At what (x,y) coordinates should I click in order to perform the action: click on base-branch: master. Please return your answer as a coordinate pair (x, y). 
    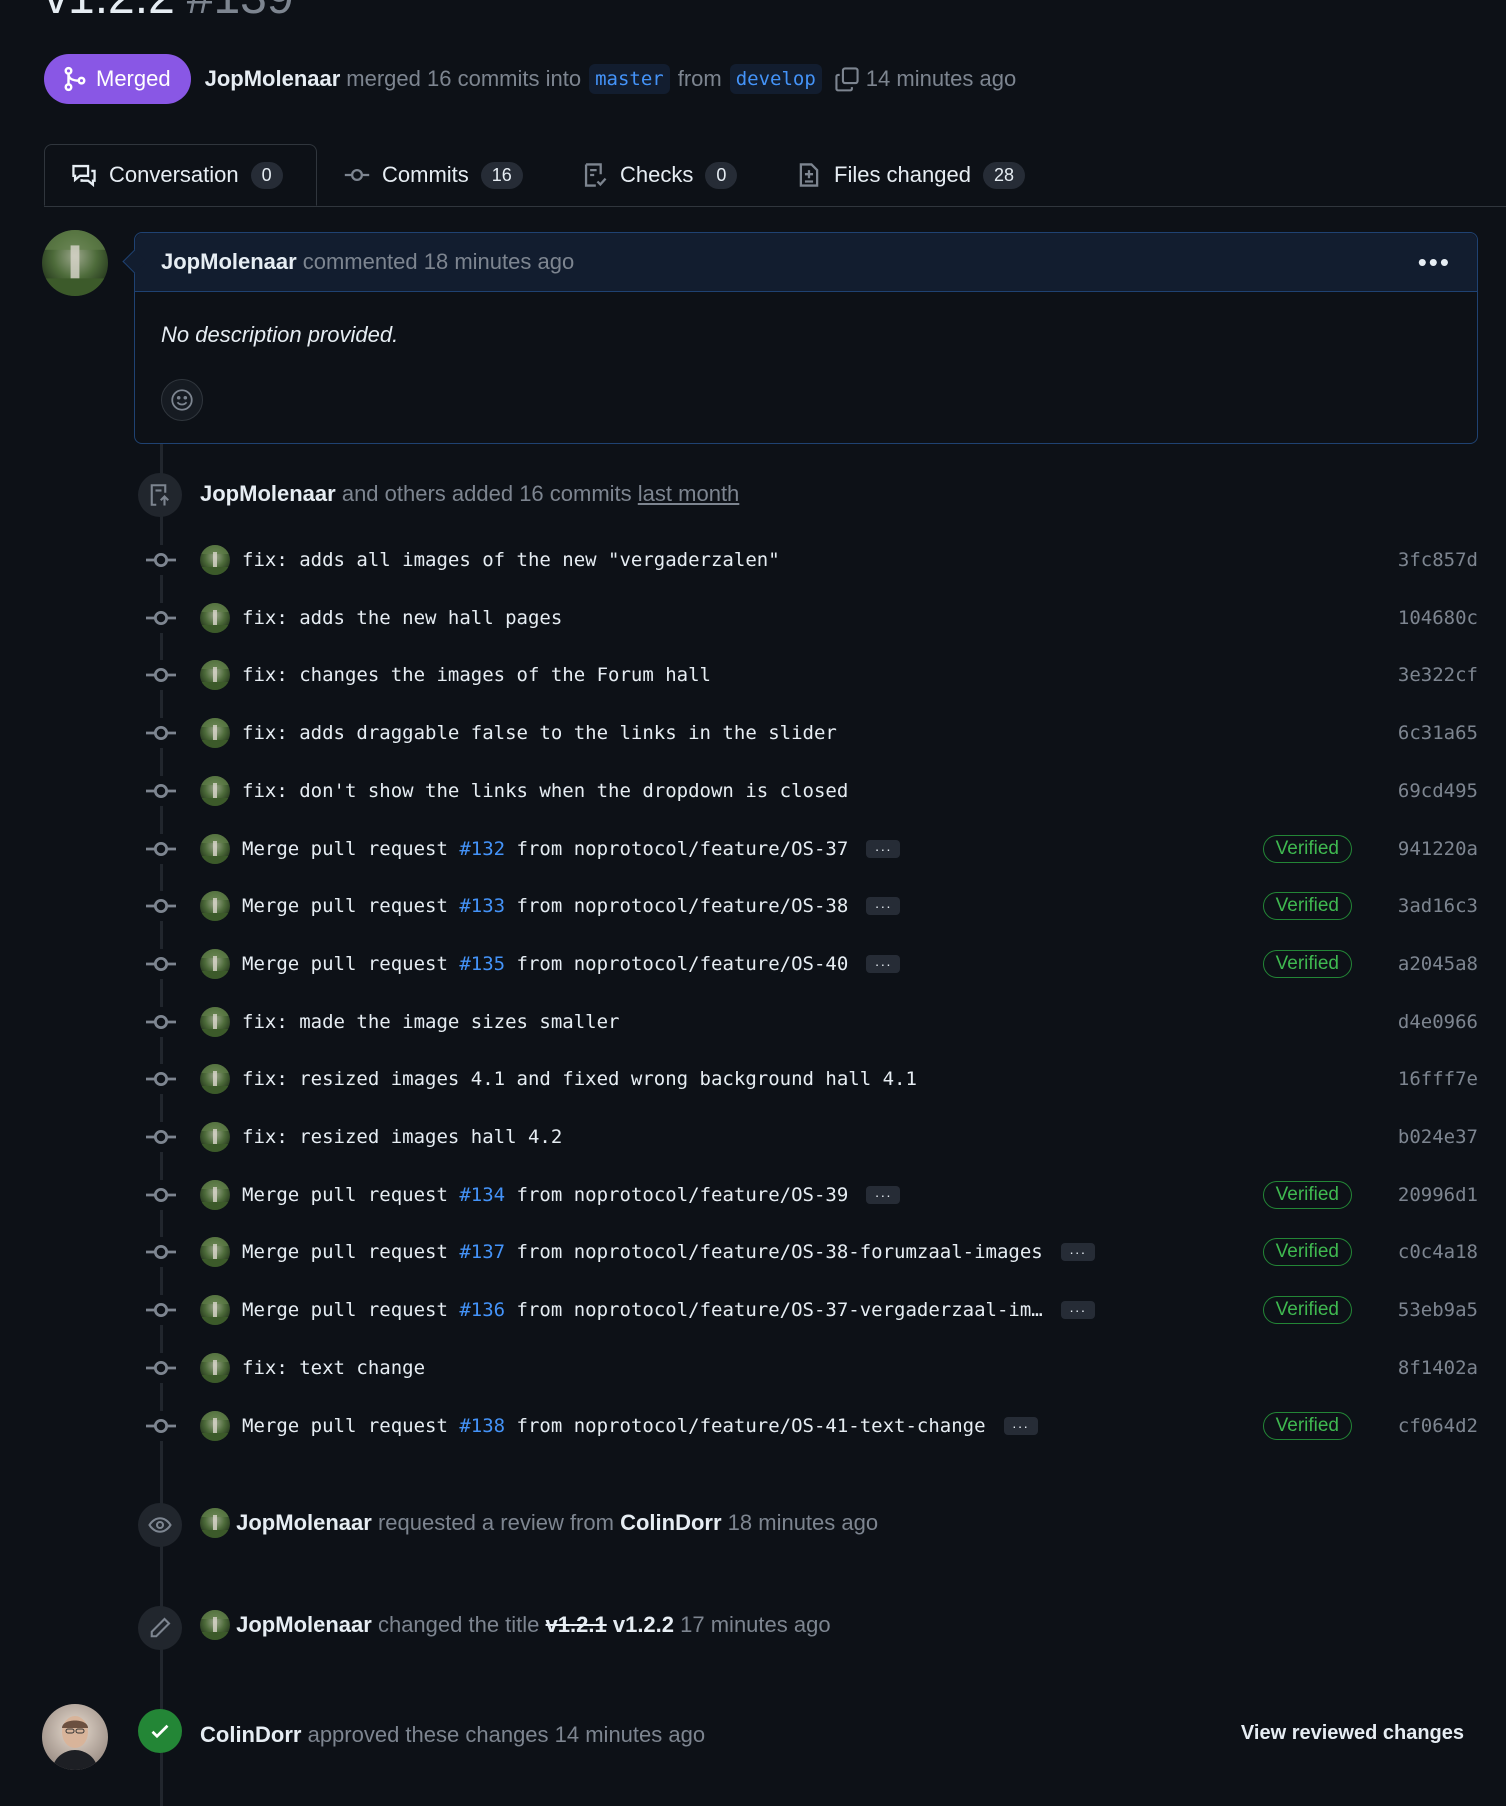
    Looking at the image, I should click on (629, 79).